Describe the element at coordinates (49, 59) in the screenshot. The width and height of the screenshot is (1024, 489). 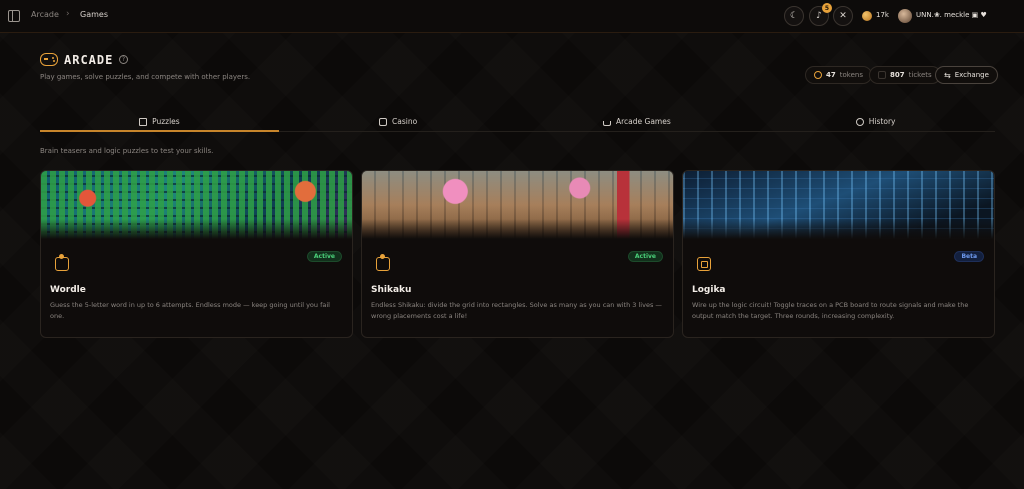
I see `gamepad-icon` at that location.